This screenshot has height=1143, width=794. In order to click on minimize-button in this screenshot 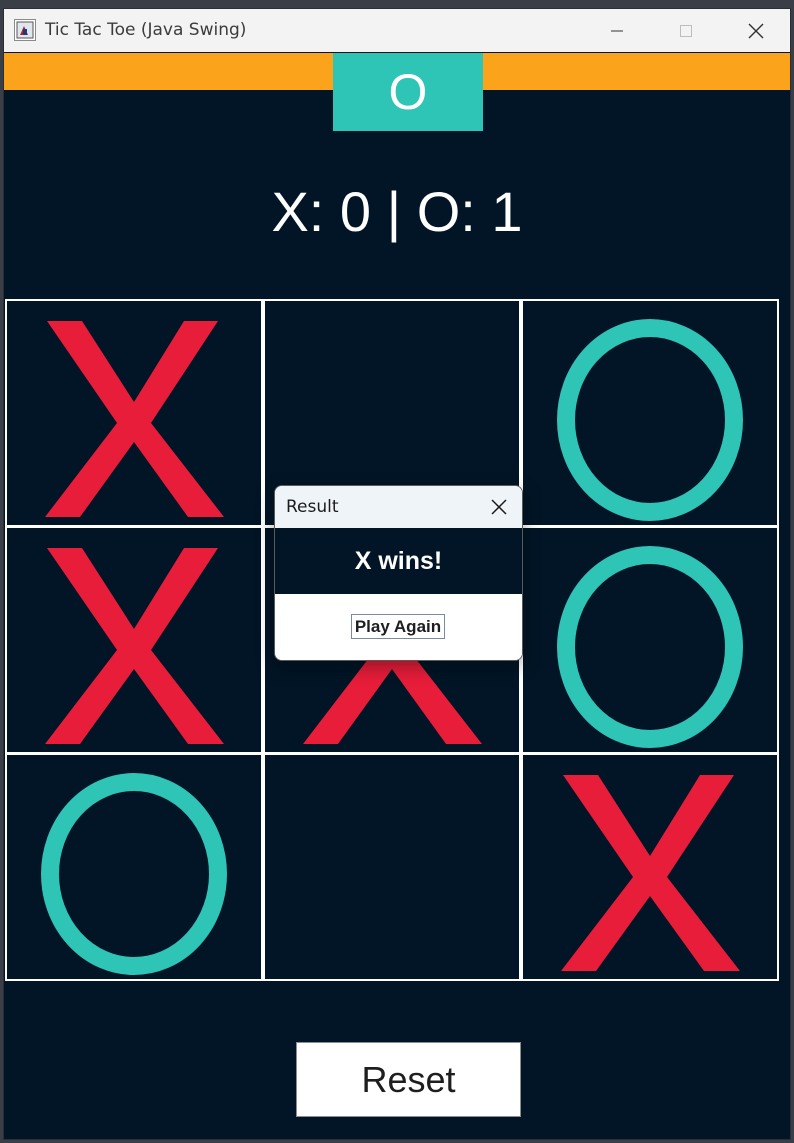, I will do `click(617, 30)`.